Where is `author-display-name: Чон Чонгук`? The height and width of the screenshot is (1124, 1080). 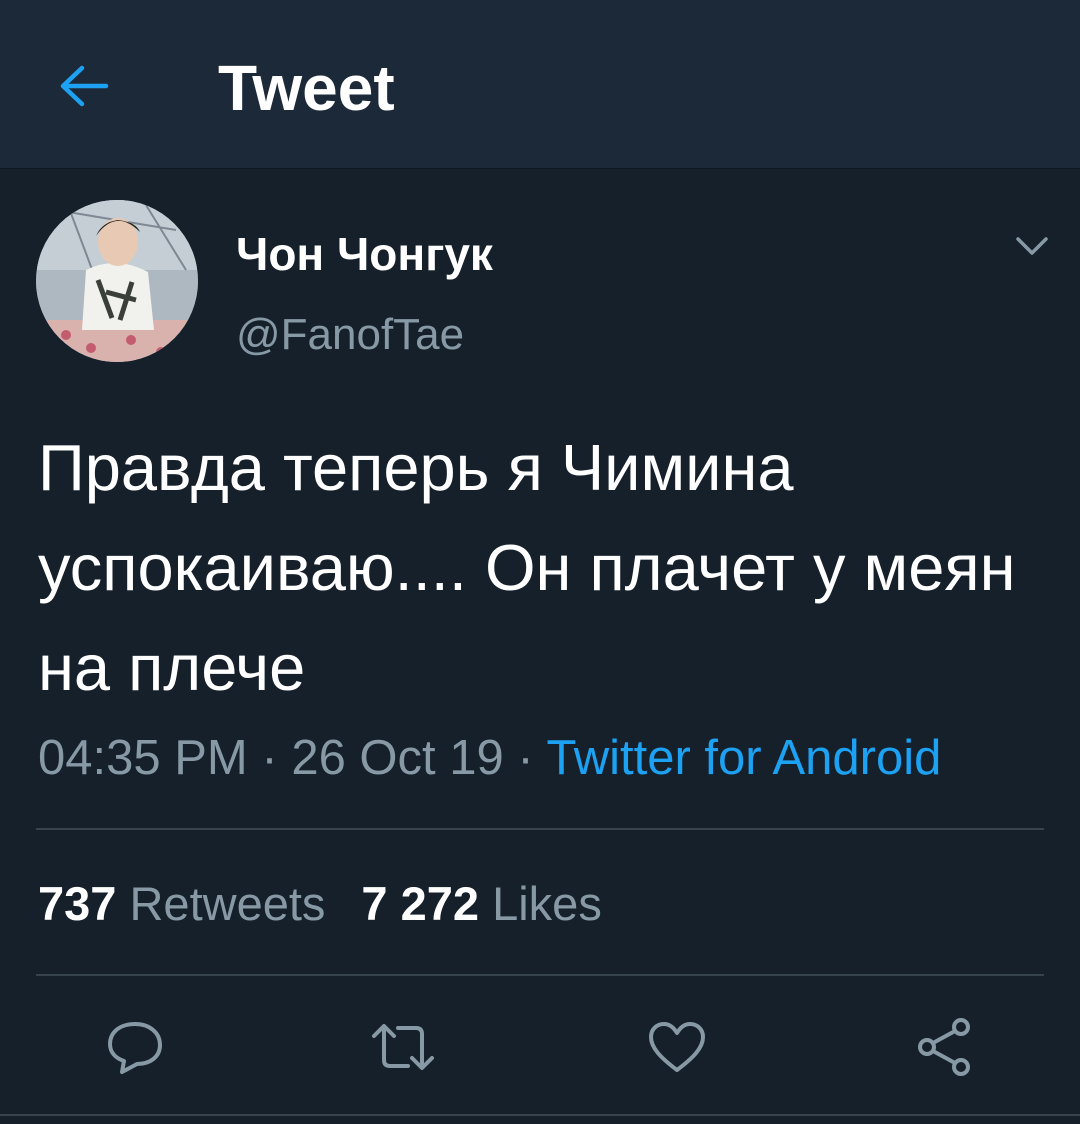
author-display-name: Чон Чонгук is located at coordinates (364, 254).